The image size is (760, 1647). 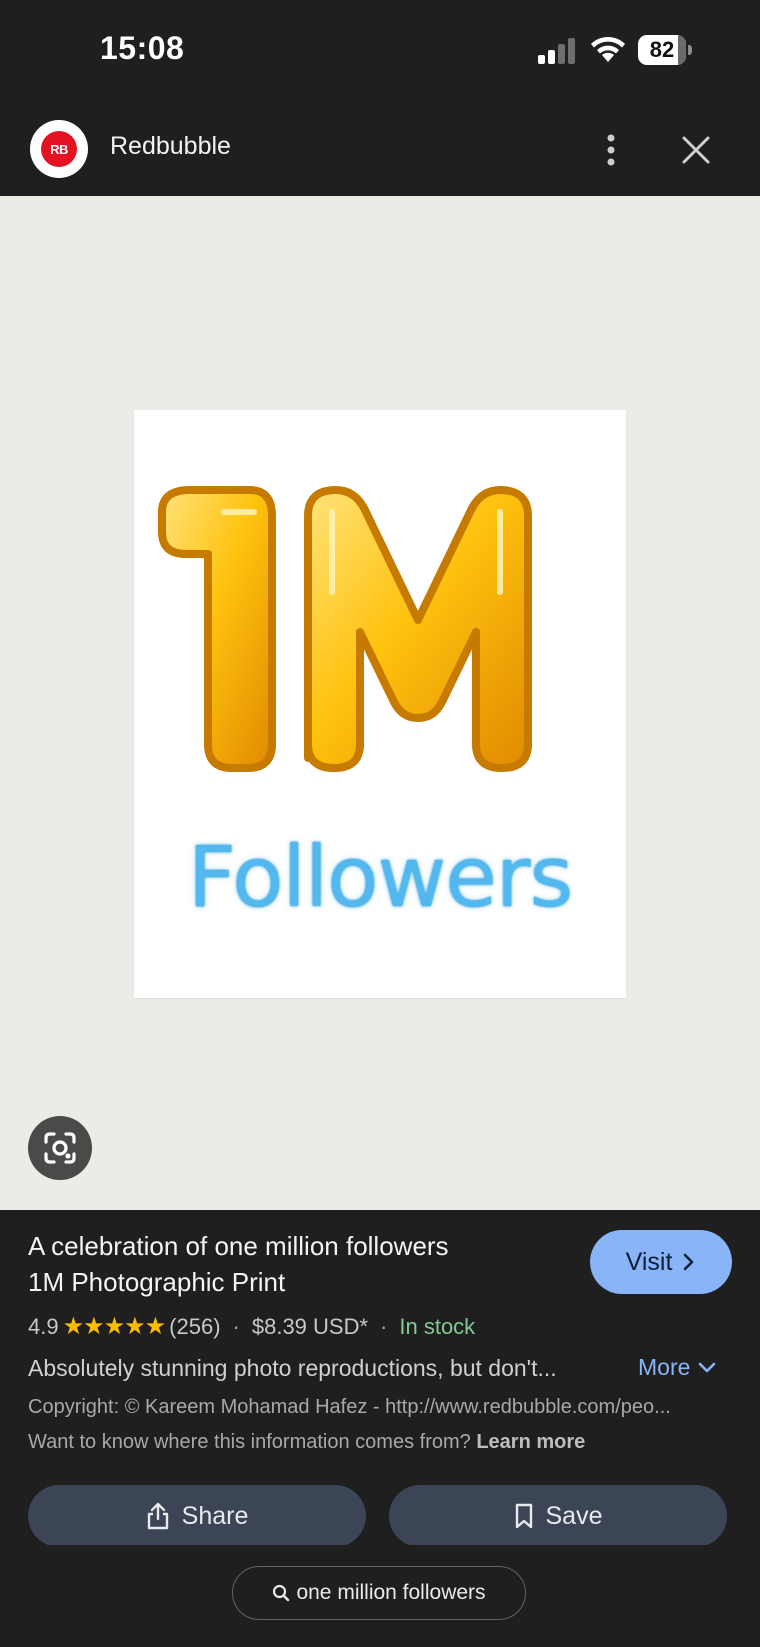 What do you see at coordinates (391, 1592) in the screenshot?
I see `search-query: one million followers` at bounding box center [391, 1592].